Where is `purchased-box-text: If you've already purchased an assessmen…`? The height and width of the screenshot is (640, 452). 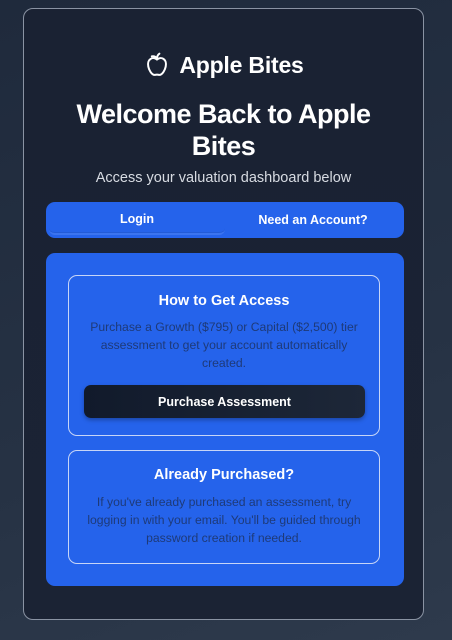 purchased-box-text: If you've already purchased an assessmen… is located at coordinates (224, 520).